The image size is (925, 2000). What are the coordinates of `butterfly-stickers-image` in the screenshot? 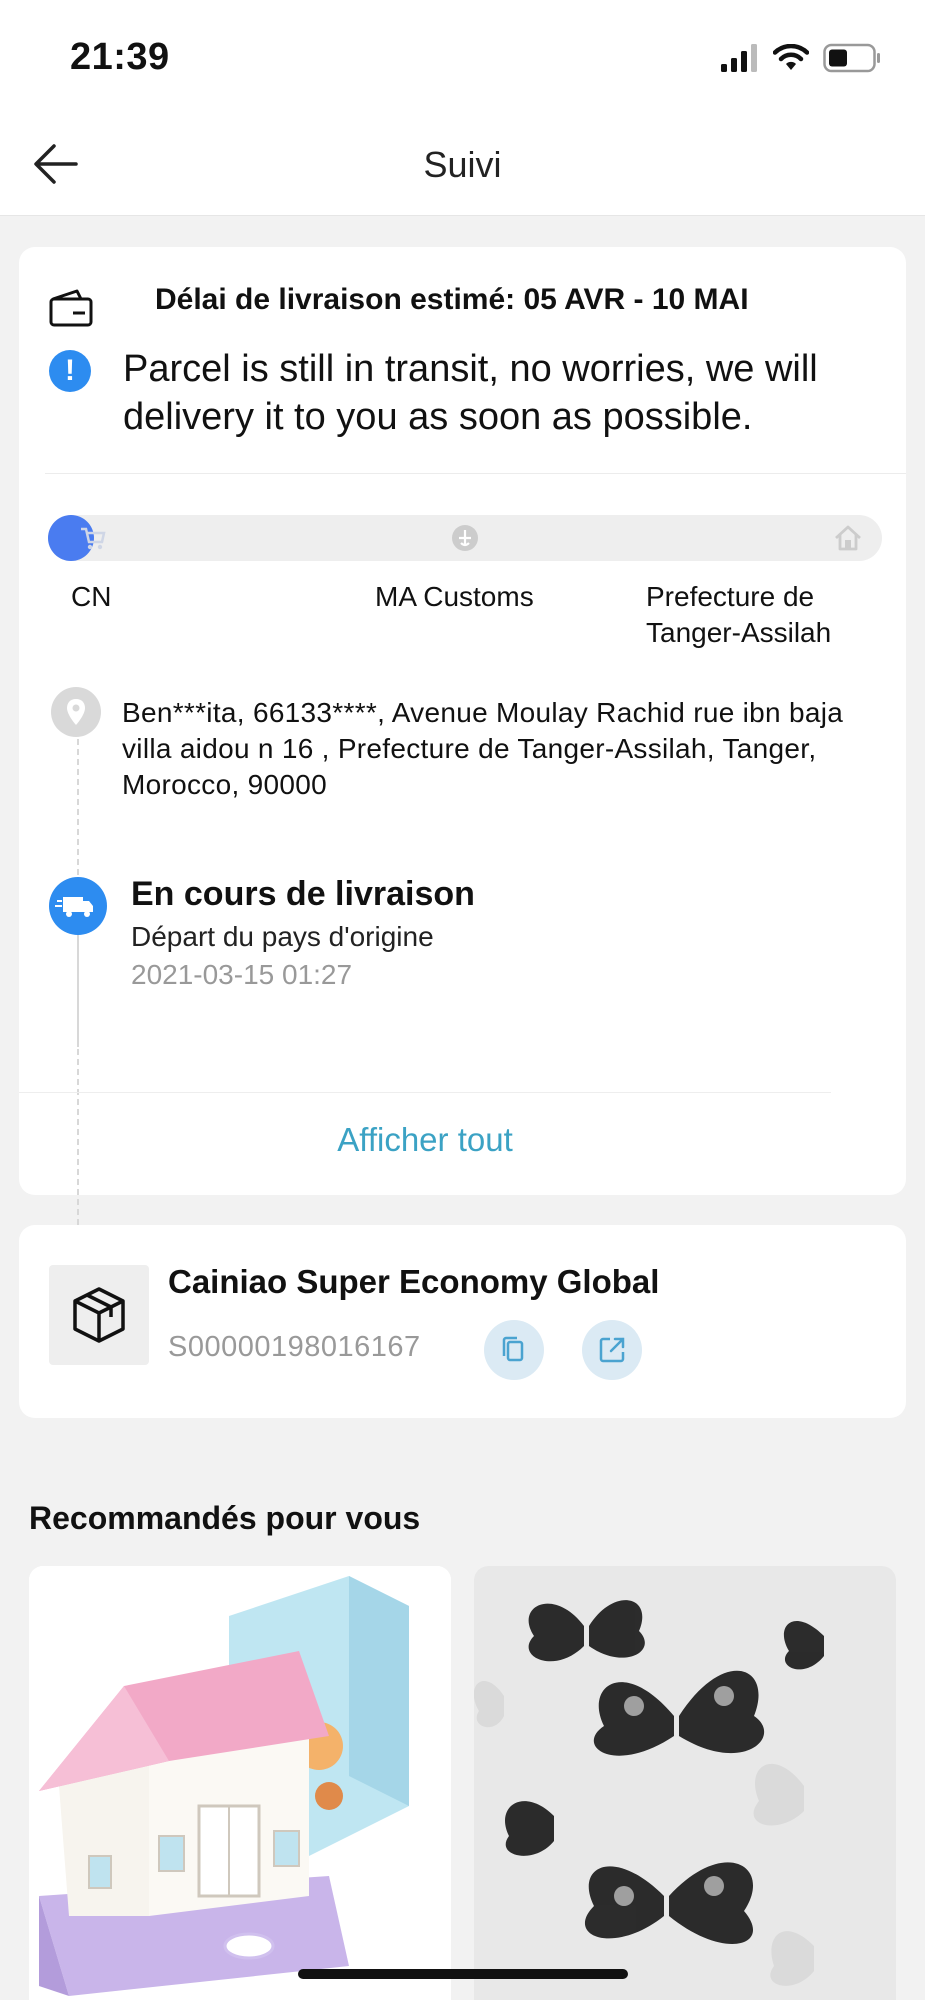 It's located at (685, 1783).